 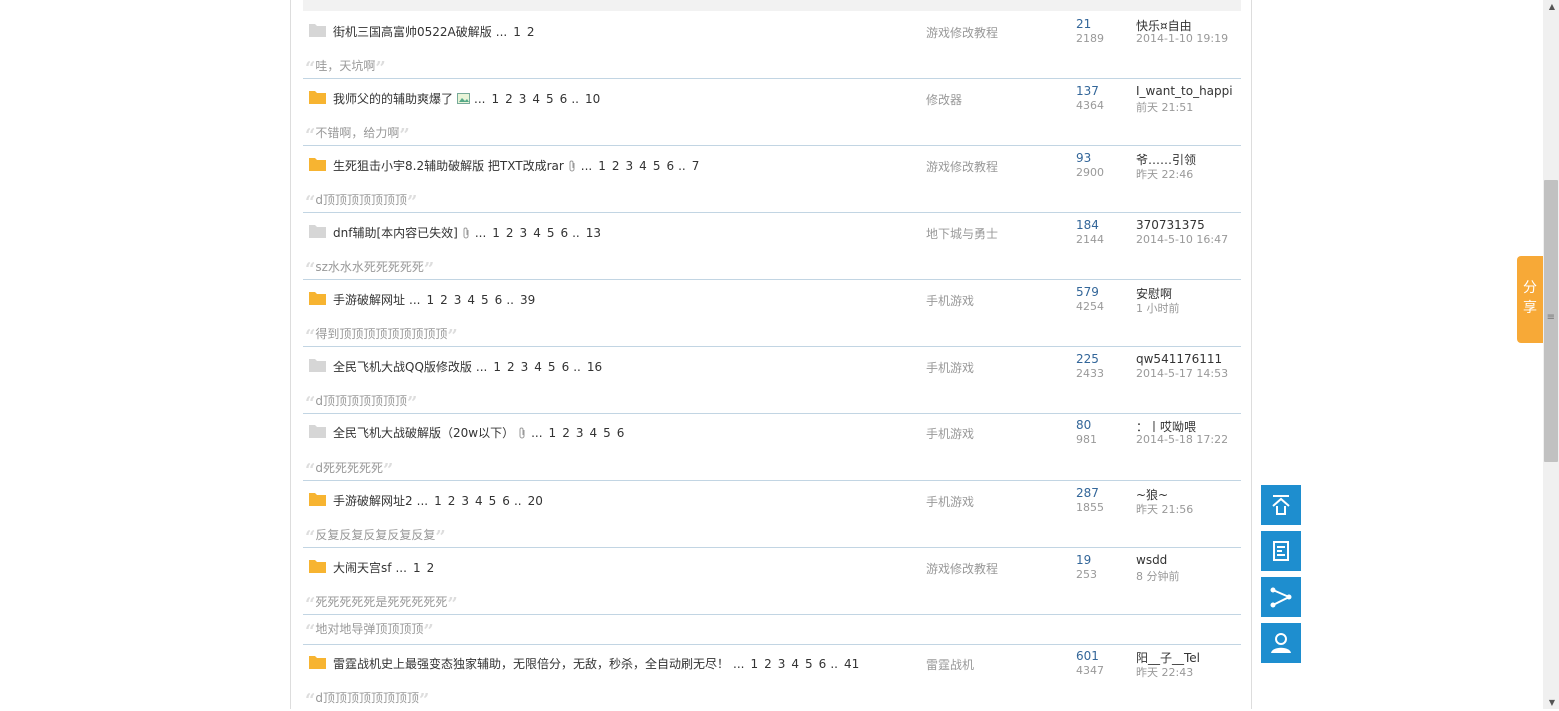 What do you see at coordinates (1087, 656) in the screenshot?
I see `reply-count: 601` at bounding box center [1087, 656].